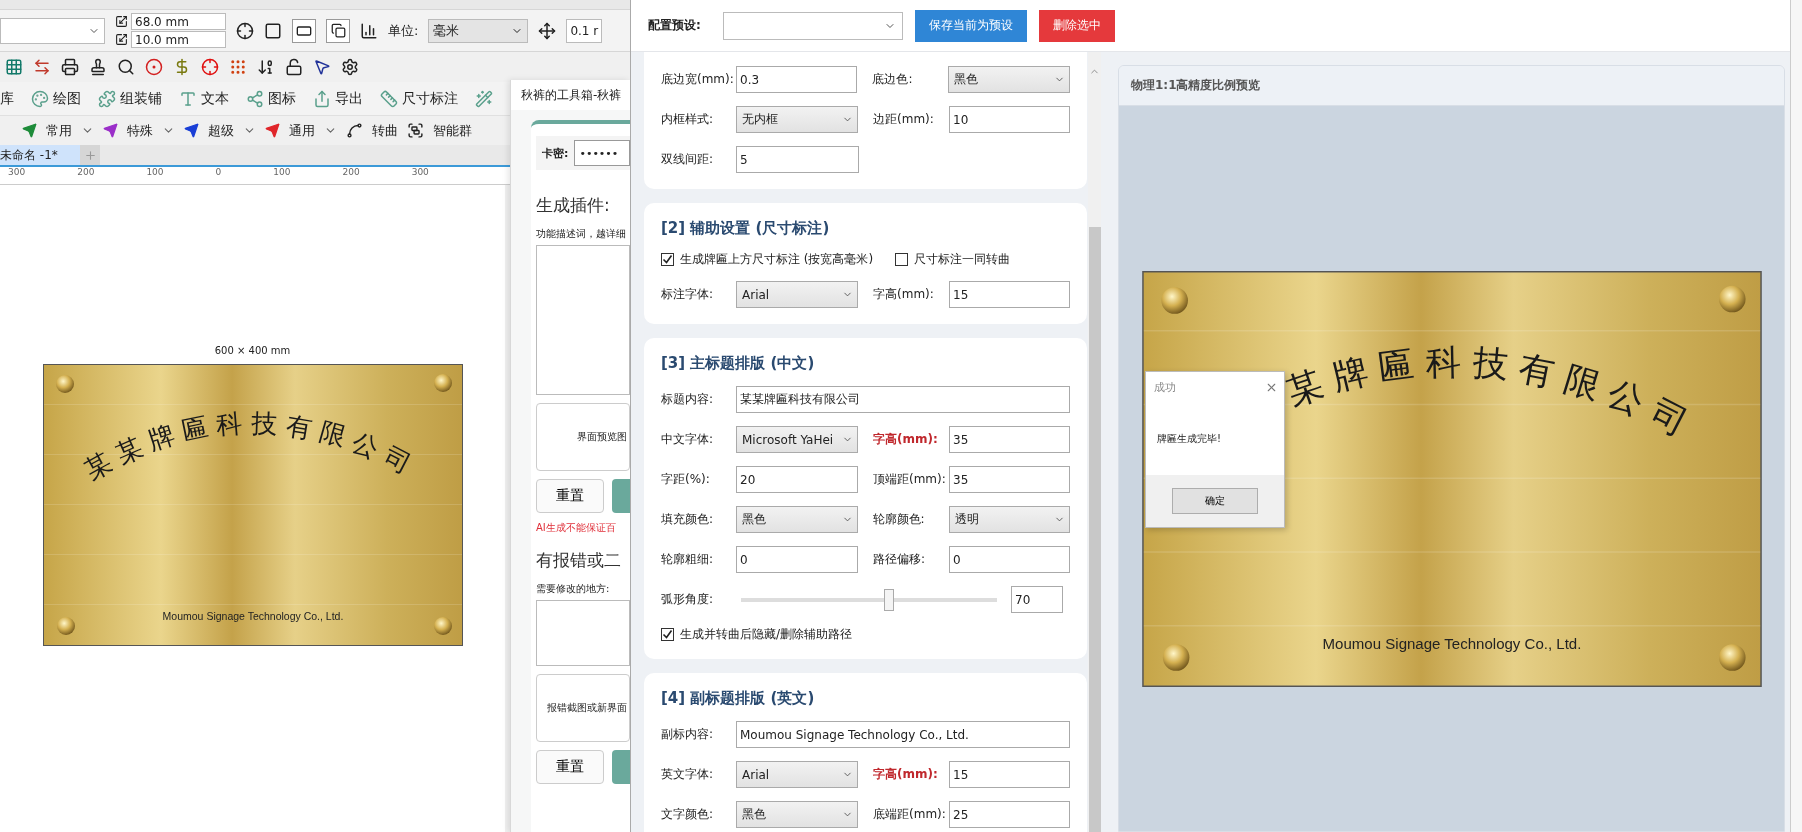 This screenshot has width=1802, height=832. I want to click on password-field: ••••••, so click(602, 153).